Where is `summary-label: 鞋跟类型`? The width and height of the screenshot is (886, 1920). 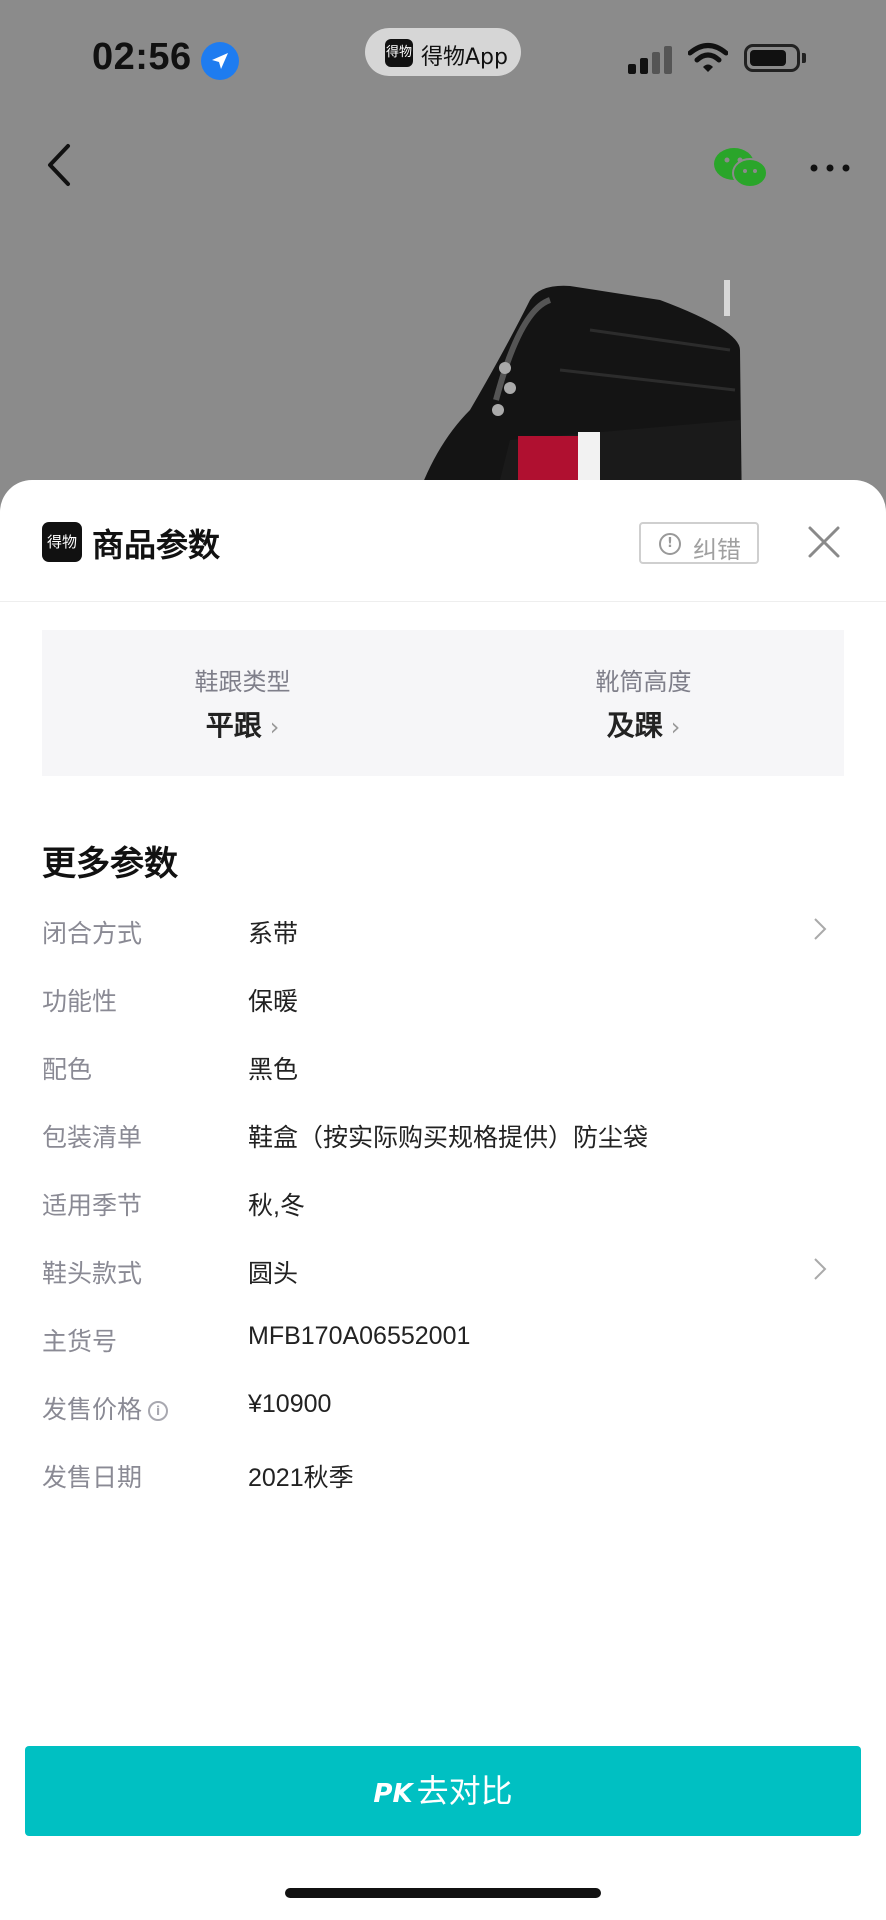
summary-label: 鞋跟类型 is located at coordinates (242, 682).